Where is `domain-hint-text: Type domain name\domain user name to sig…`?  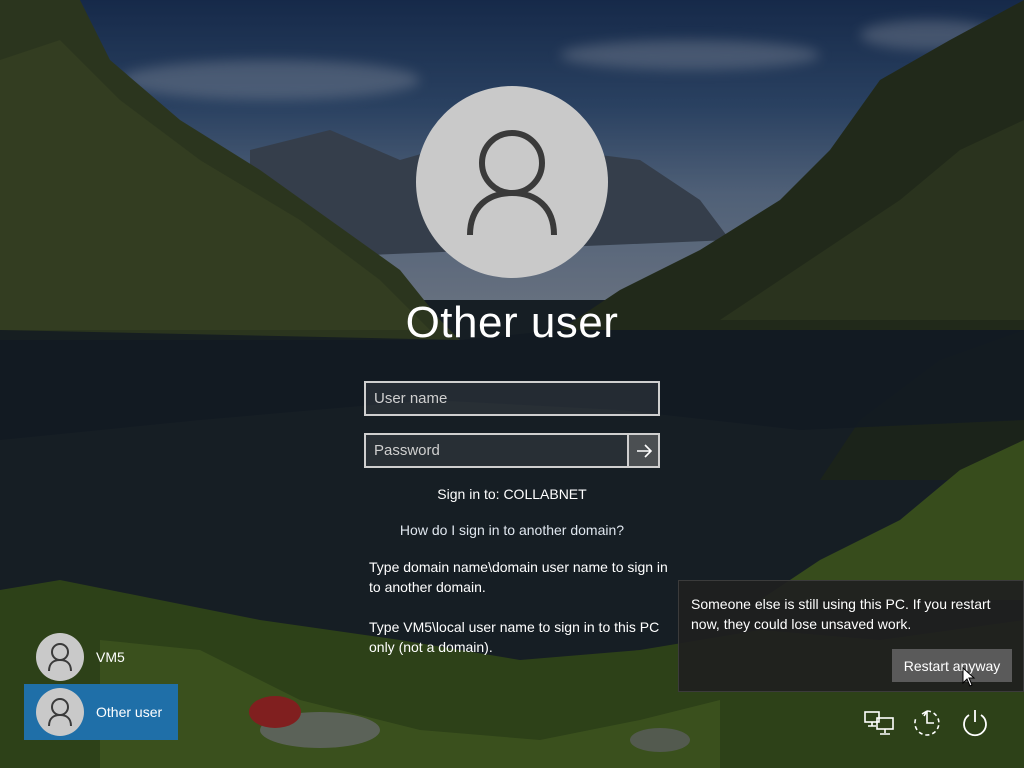 domain-hint-text: Type domain name\domain user name to sig… is located at coordinates (518, 577).